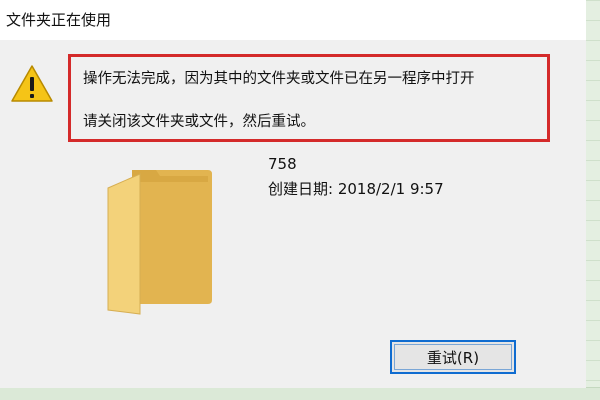 This screenshot has width=600, height=400. What do you see at coordinates (279, 79) in the screenshot?
I see `error-message-line-1: 操作无法完成，因为其中的文件夹或文件已在另一程序中打开` at bounding box center [279, 79].